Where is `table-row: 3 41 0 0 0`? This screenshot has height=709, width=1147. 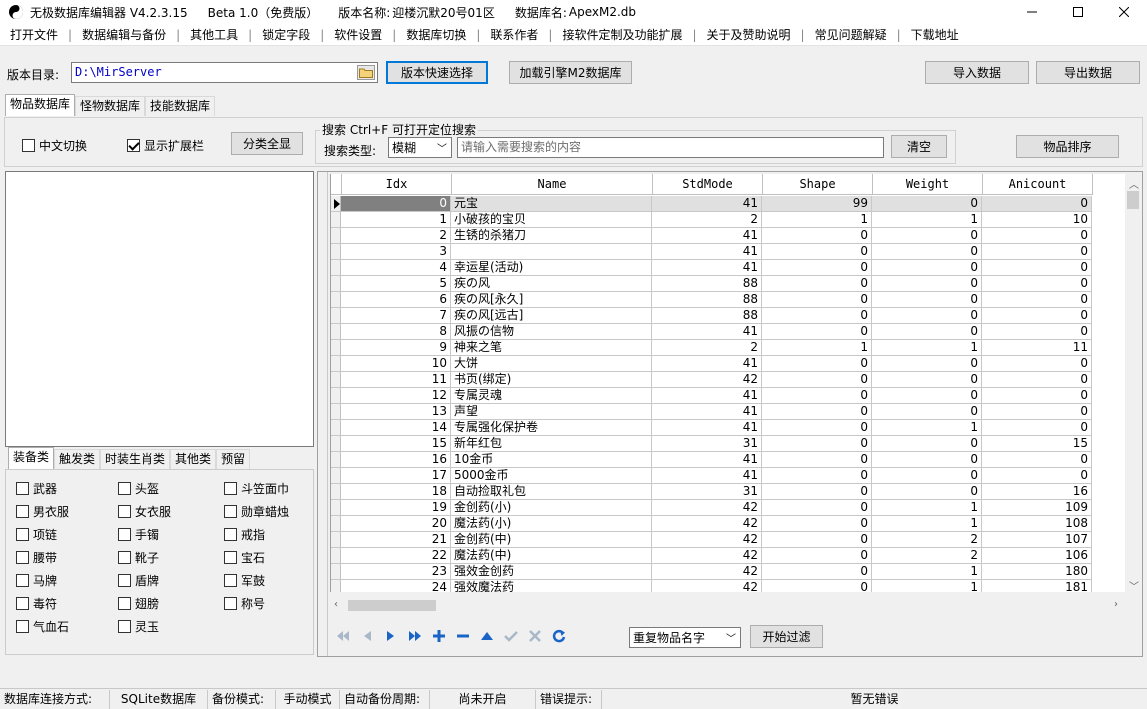
table-row: 3 41 0 0 0 is located at coordinates (711, 252).